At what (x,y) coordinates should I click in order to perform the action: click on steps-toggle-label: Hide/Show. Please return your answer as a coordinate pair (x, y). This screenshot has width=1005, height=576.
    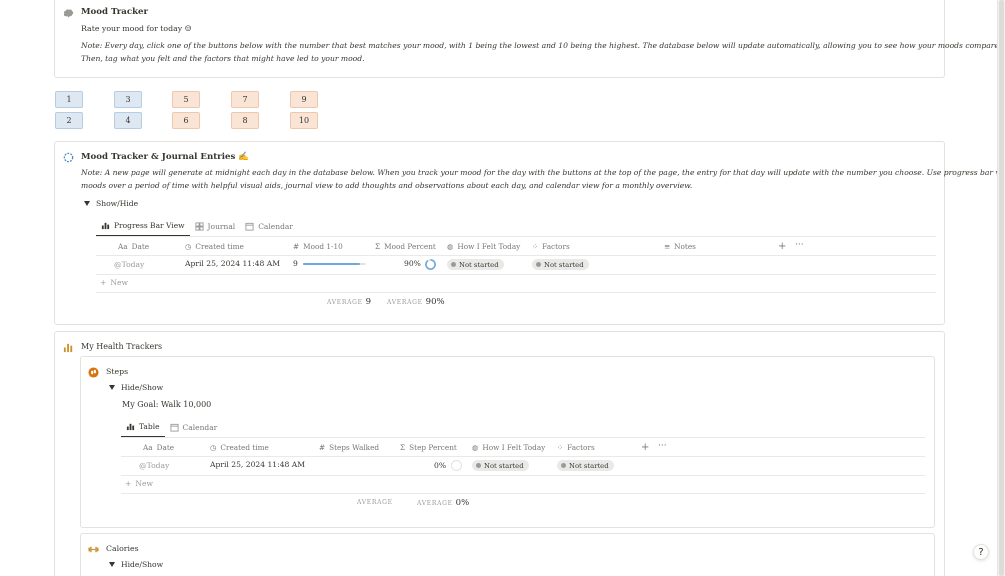
    Looking at the image, I should click on (142, 387).